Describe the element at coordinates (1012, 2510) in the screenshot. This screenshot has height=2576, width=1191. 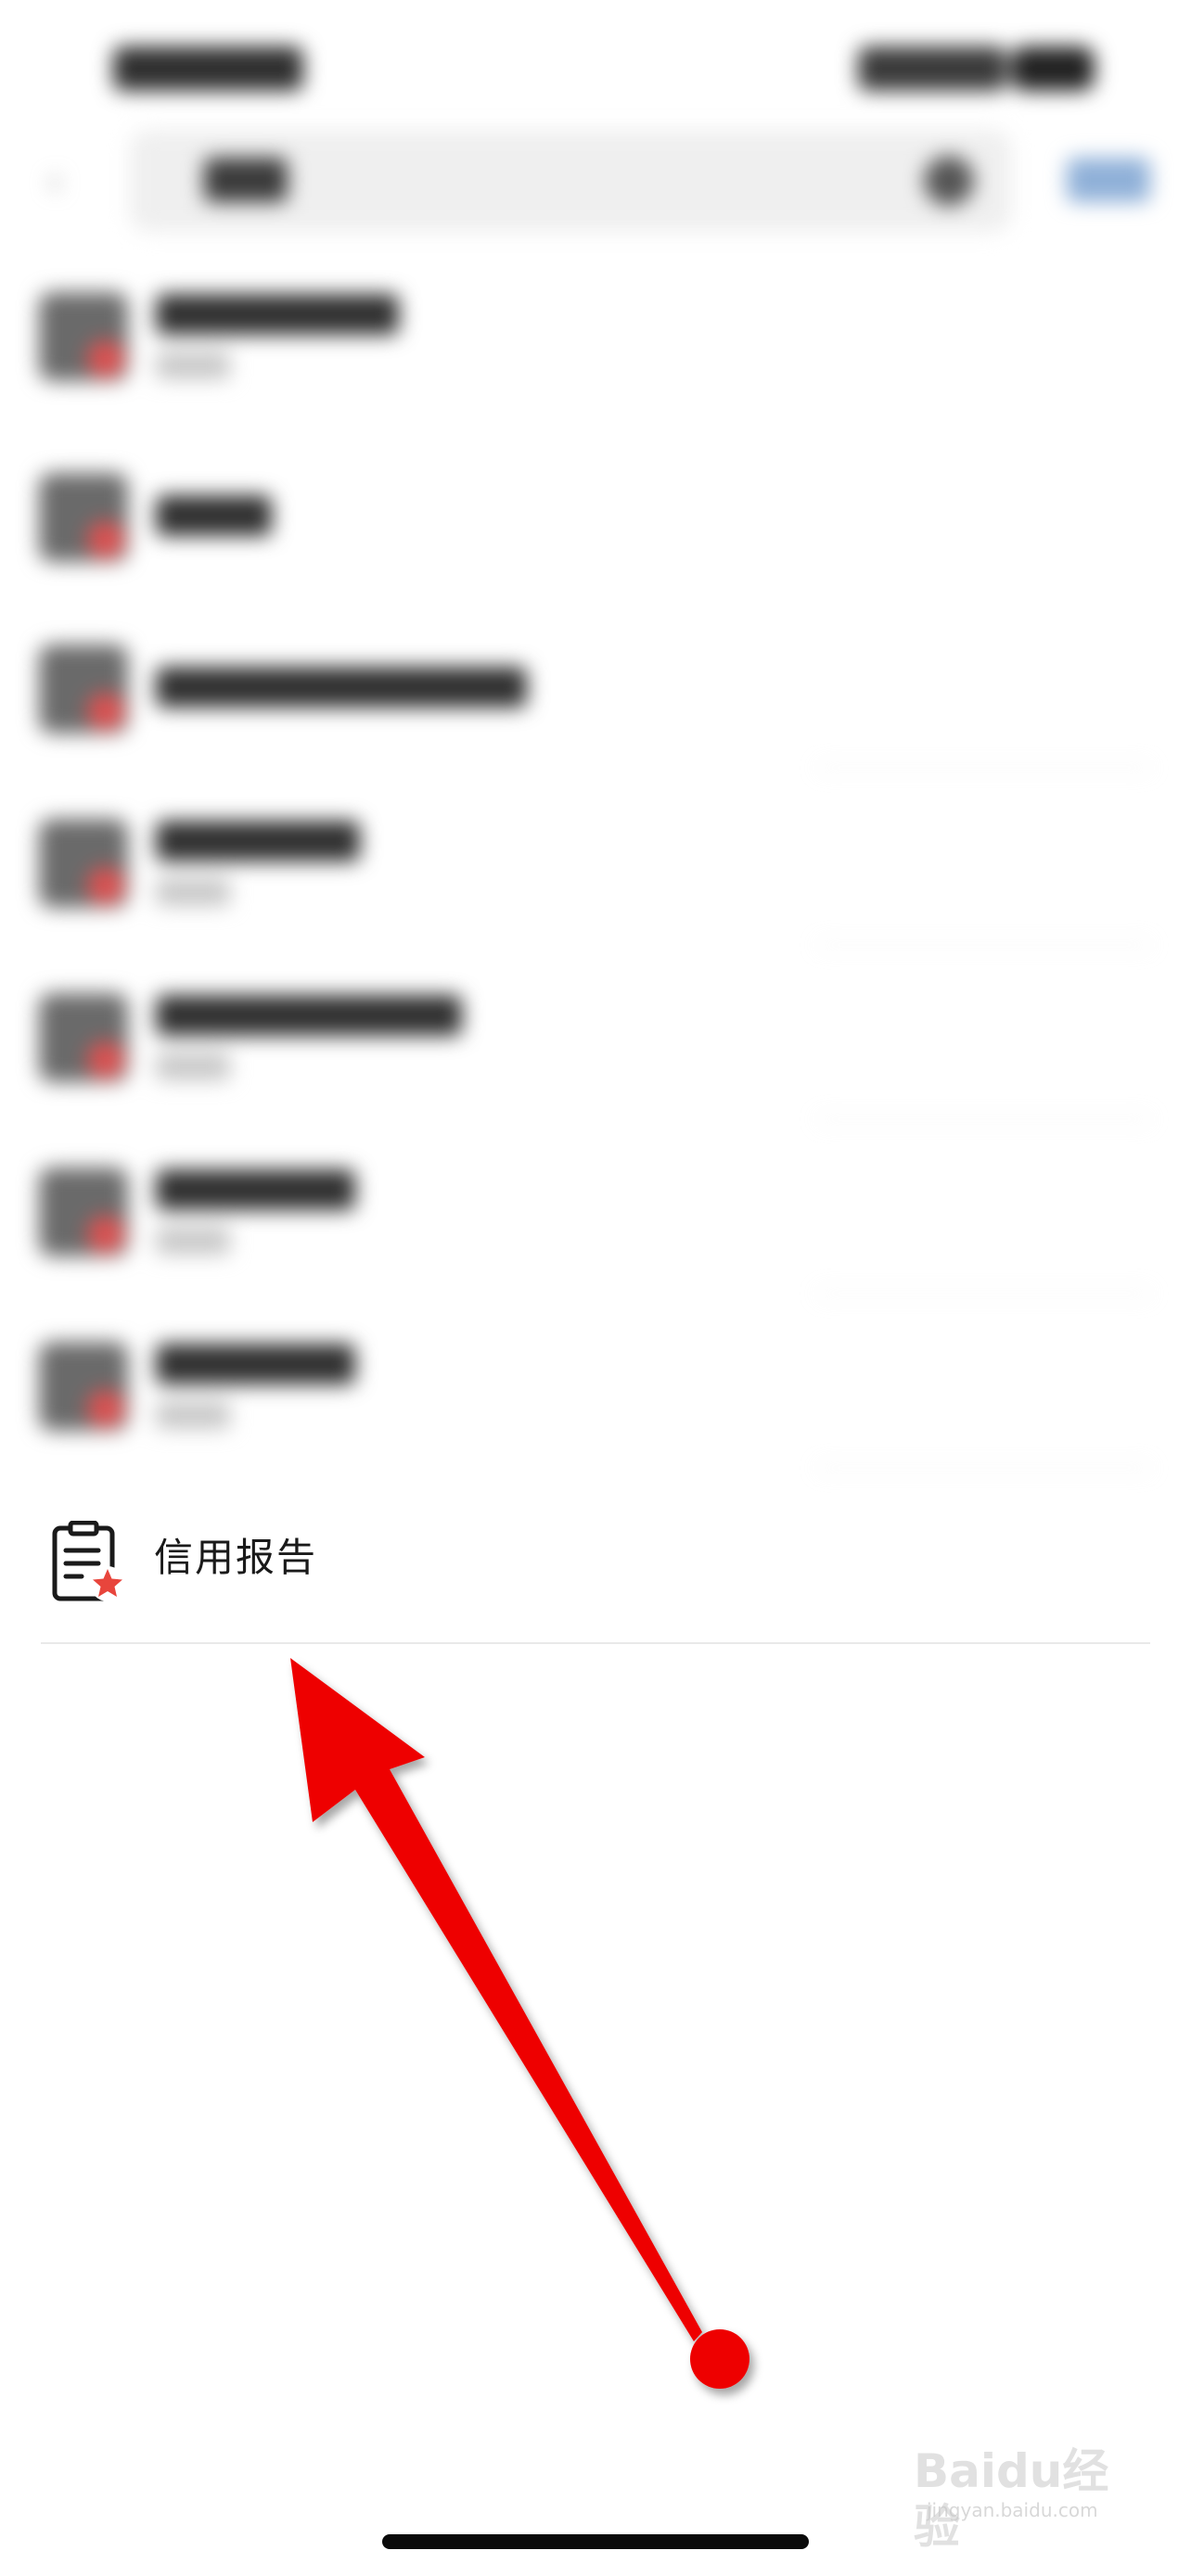
I see `watermark-subtext: jingyan.baidu.com` at that location.